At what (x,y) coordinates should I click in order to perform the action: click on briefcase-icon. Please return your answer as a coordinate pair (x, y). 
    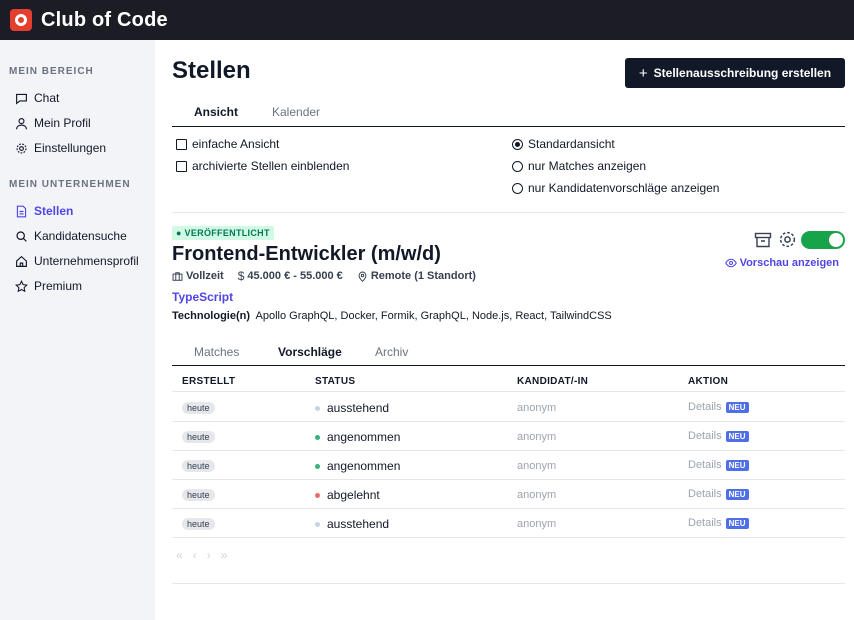
    Looking at the image, I should click on (177, 276).